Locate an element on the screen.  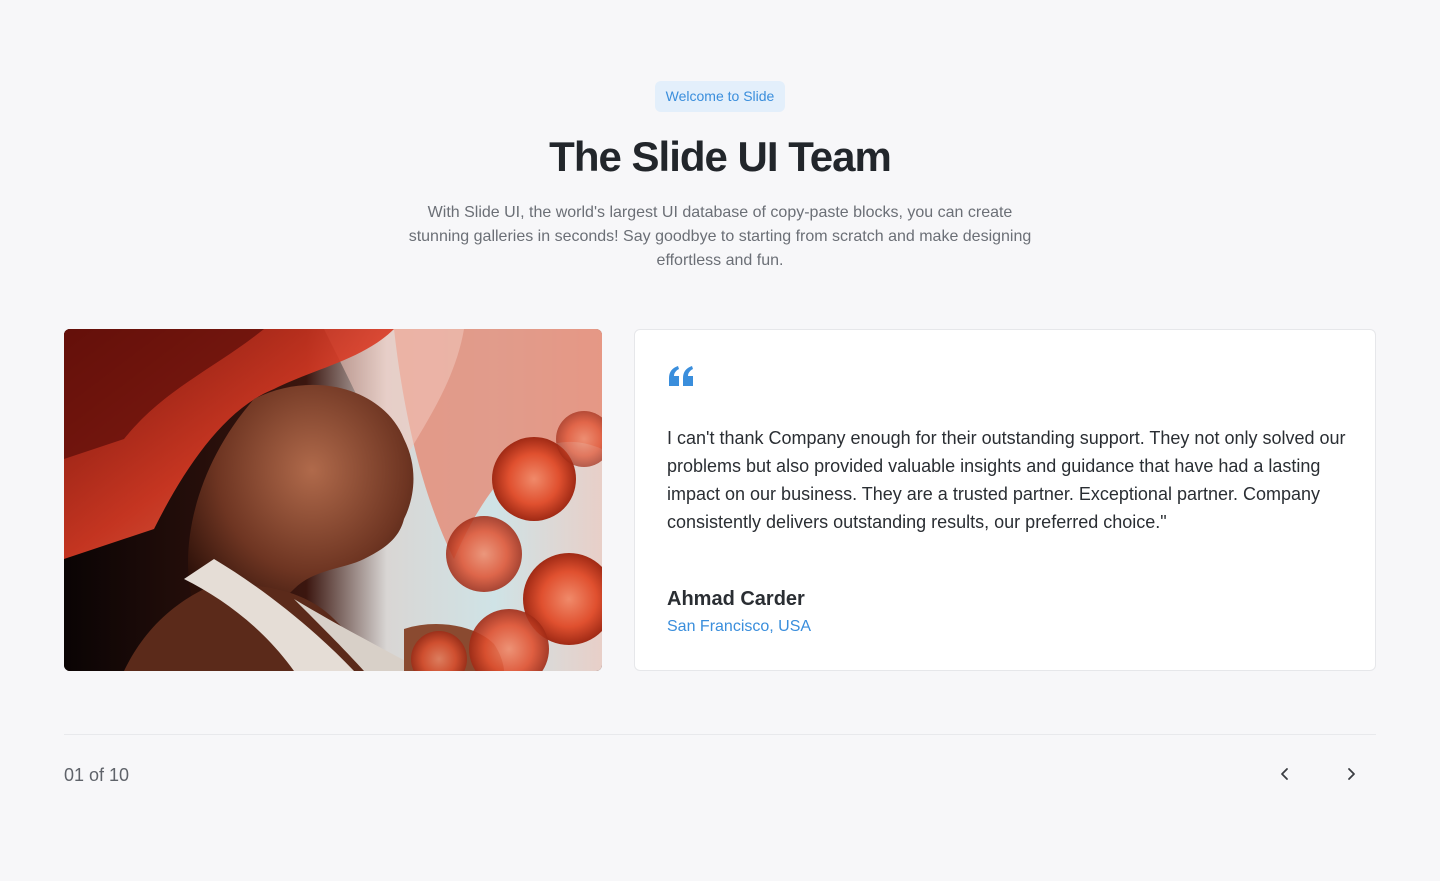
page-title: The Slide UI Team is located at coordinates (720, 156).